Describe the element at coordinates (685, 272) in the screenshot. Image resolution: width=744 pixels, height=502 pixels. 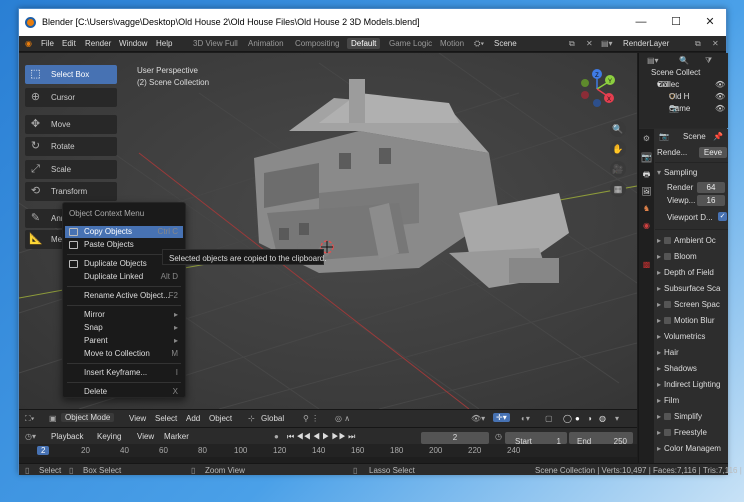
I see `panel-depth-of-field: ▸ Depth of Field` at that location.